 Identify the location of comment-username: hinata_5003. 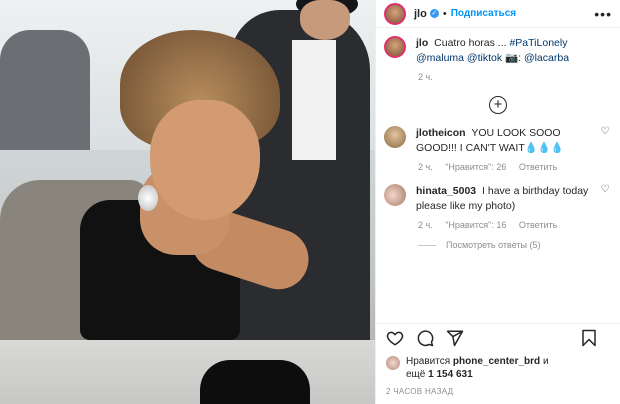
(446, 191).